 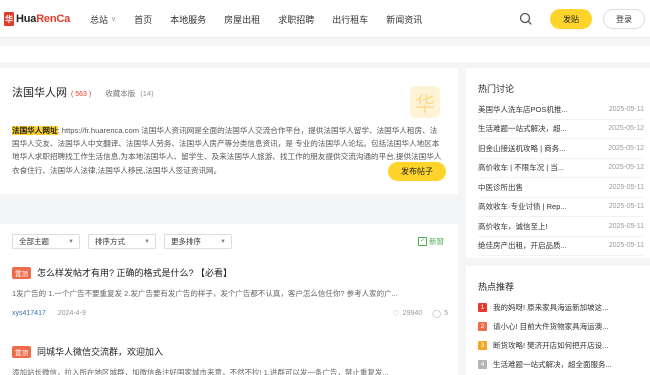 I want to click on list-item: 高价收车，诚信至上! 2025-05-11, so click(x=561, y=227).